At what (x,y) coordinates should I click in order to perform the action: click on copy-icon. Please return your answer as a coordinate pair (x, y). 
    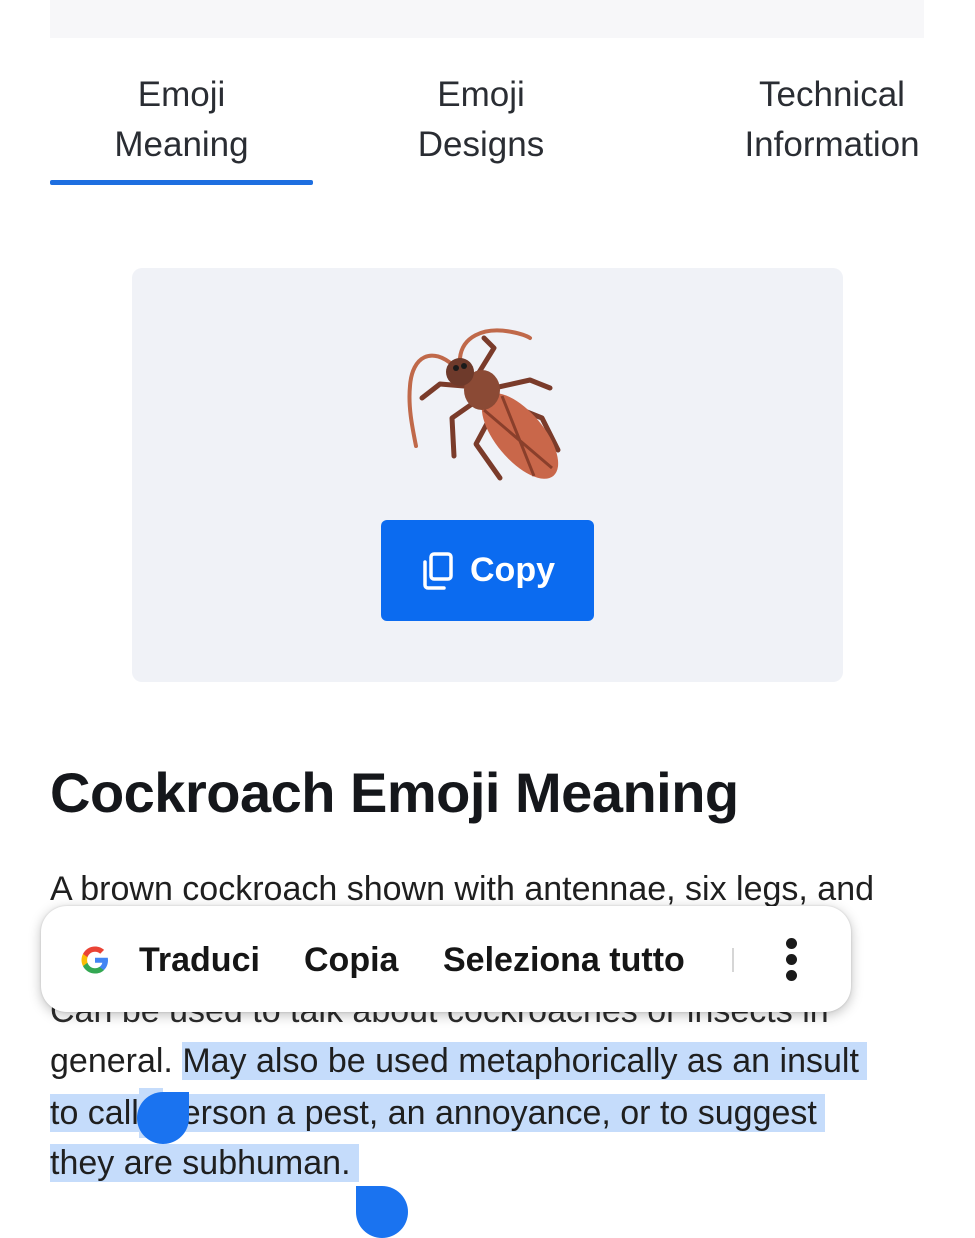
    Looking at the image, I should click on (438, 570).